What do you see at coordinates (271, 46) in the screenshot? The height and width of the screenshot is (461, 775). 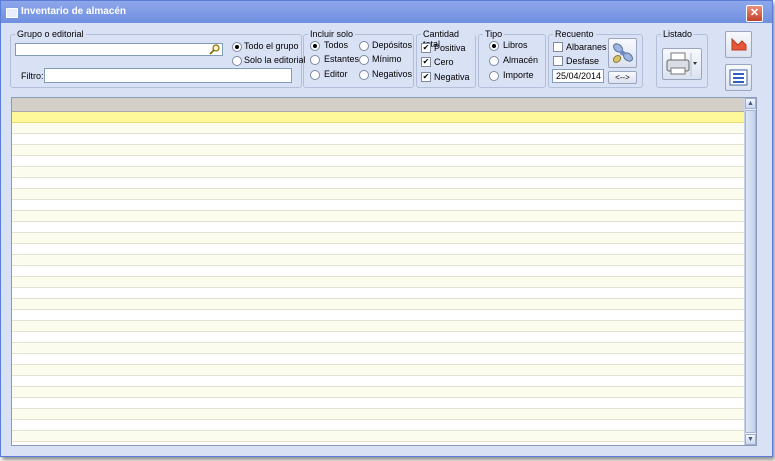 I see `label-todo-grupo: Todo el grupo` at bounding box center [271, 46].